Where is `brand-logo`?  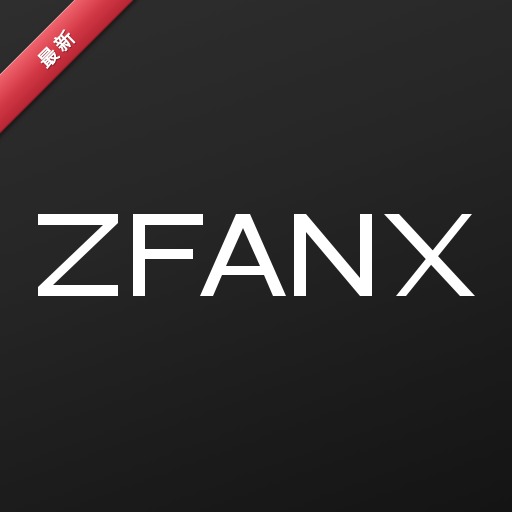 brand-logo is located at coordinates (256, 255).